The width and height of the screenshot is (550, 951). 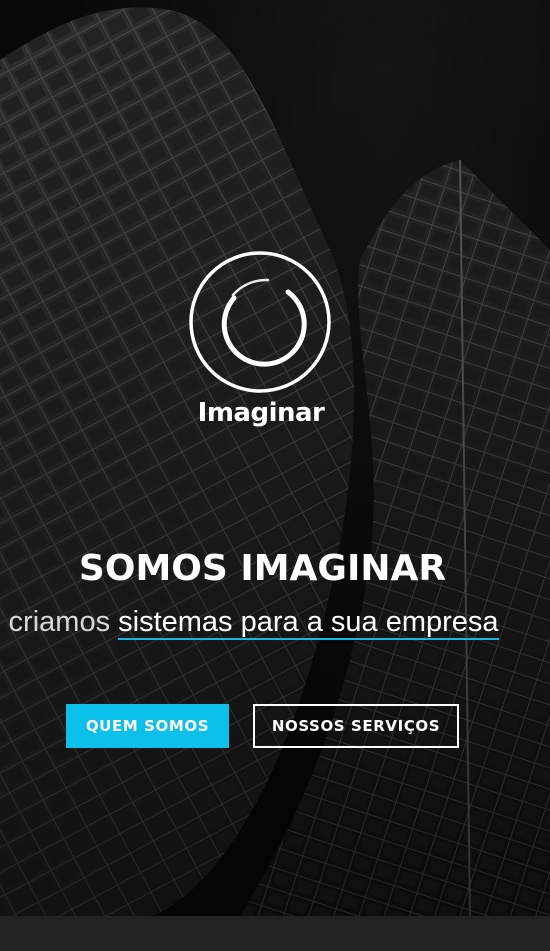 What do you see at coordinates (308, 623) in the screenshot?
I see `tagline-typed-text: sistemas para a sua empresa` at bounding box center [308, 623].